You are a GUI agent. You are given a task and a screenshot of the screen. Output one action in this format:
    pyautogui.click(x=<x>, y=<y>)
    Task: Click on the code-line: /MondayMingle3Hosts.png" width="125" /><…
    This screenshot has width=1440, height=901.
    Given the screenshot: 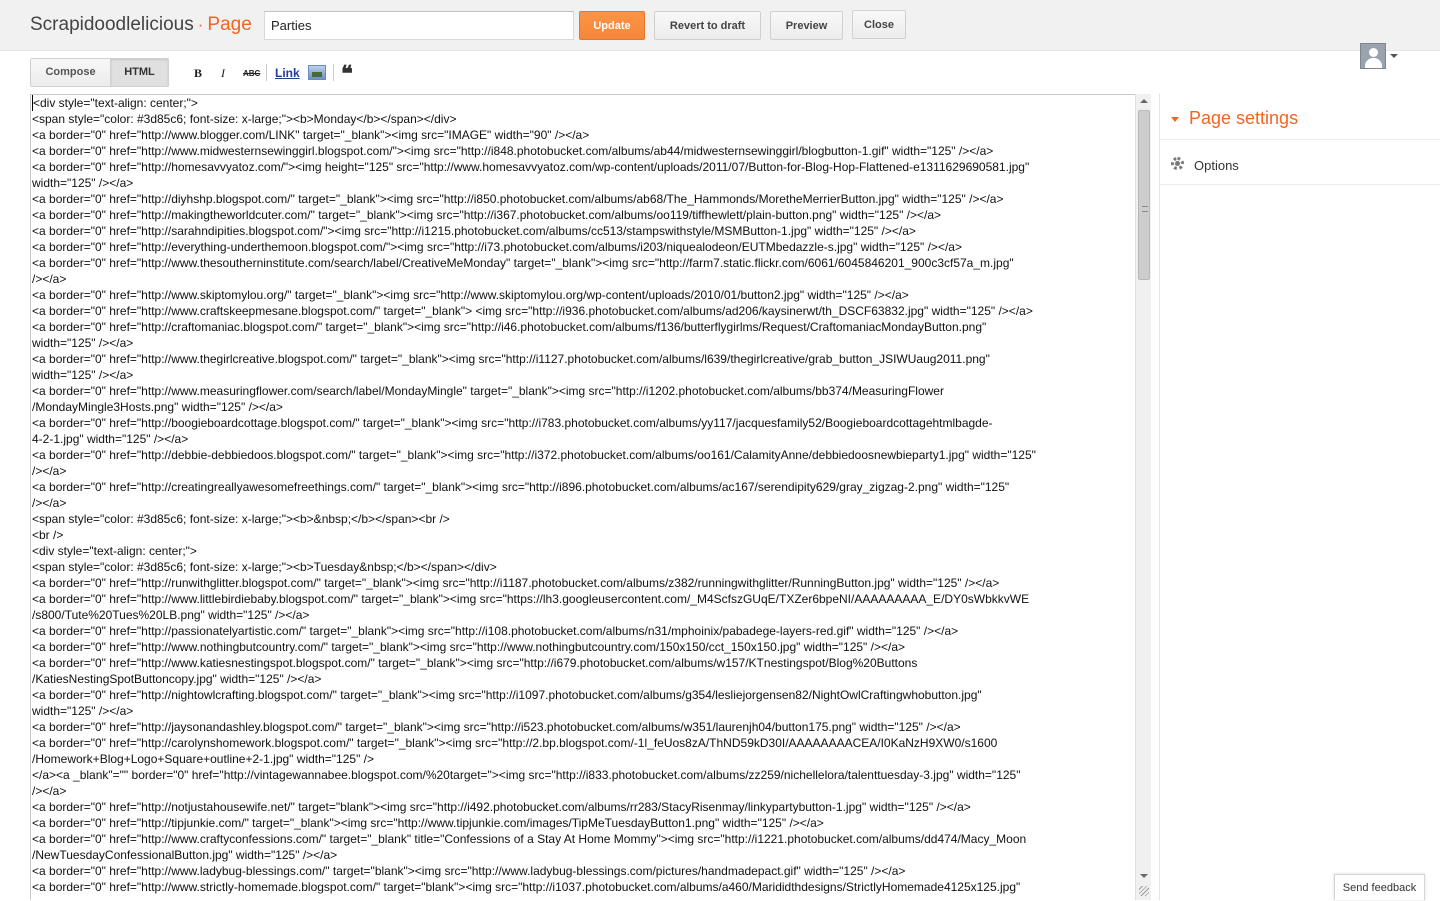 What is the action you would take?
    pyautogui.click(x=157, y=407)
    